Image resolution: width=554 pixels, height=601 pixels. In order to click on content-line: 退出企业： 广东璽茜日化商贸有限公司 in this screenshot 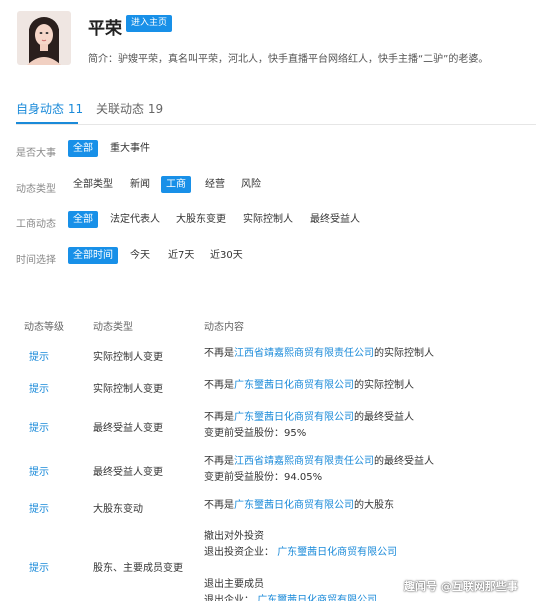, I will do `click(300, 597)`.